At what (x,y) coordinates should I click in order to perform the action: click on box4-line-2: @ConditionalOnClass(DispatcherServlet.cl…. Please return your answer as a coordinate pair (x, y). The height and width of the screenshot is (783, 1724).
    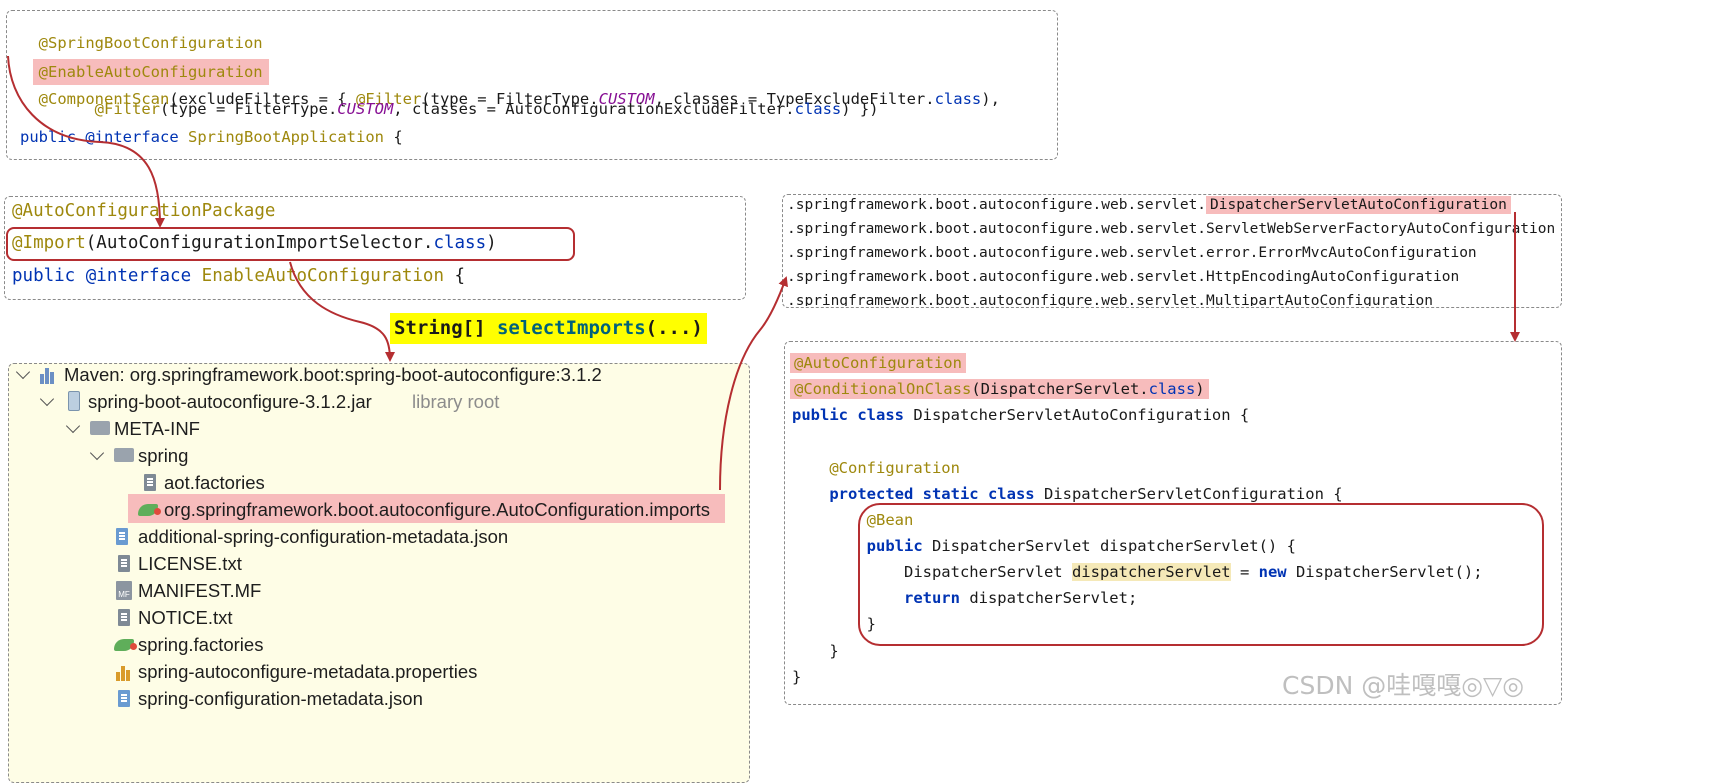
    Looking at the image, I should click on (999, 389).